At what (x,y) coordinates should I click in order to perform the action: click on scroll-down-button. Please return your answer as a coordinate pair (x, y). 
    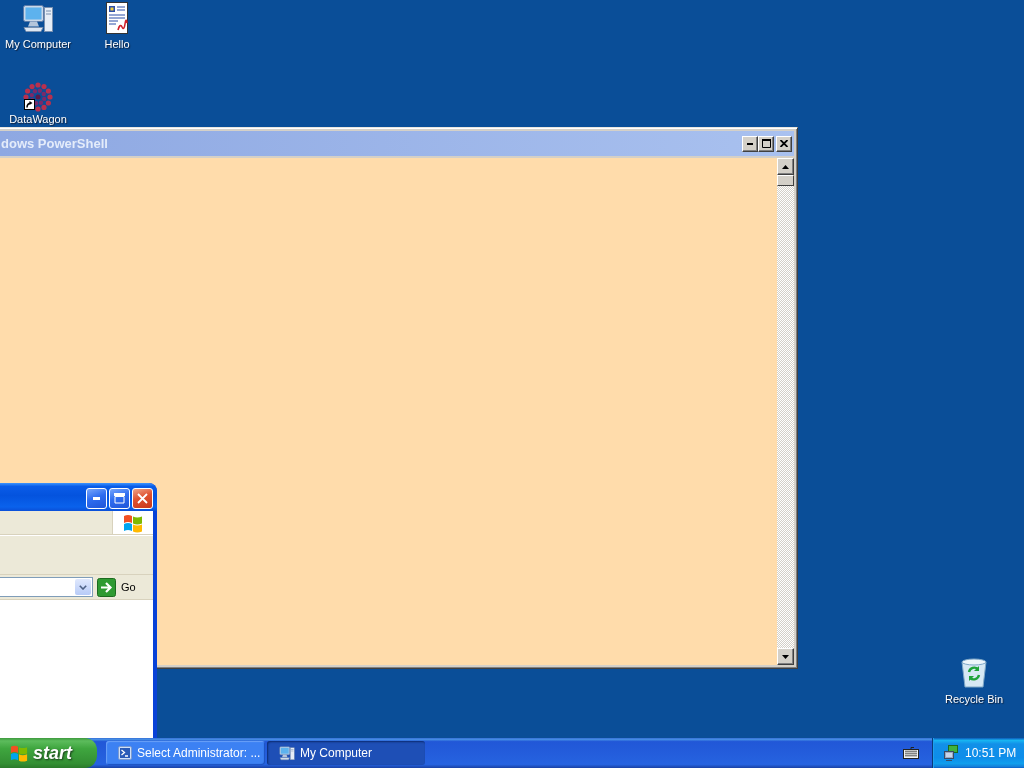
    Looking at the image, I should click on (785, 656).